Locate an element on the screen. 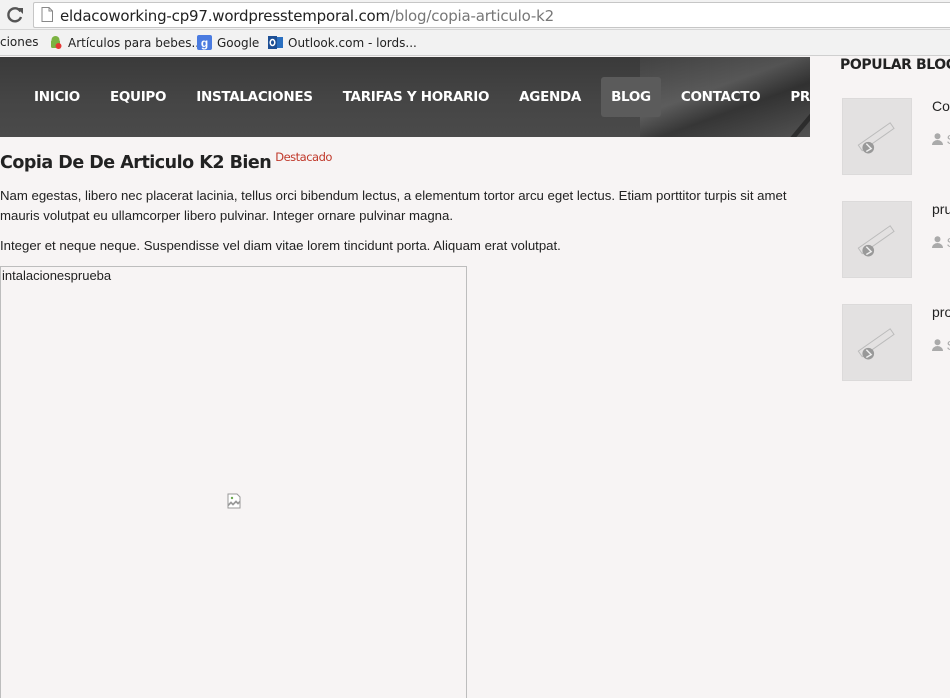 The image size is (950, 698). svg-text: g is located at coordinates (204, 43).